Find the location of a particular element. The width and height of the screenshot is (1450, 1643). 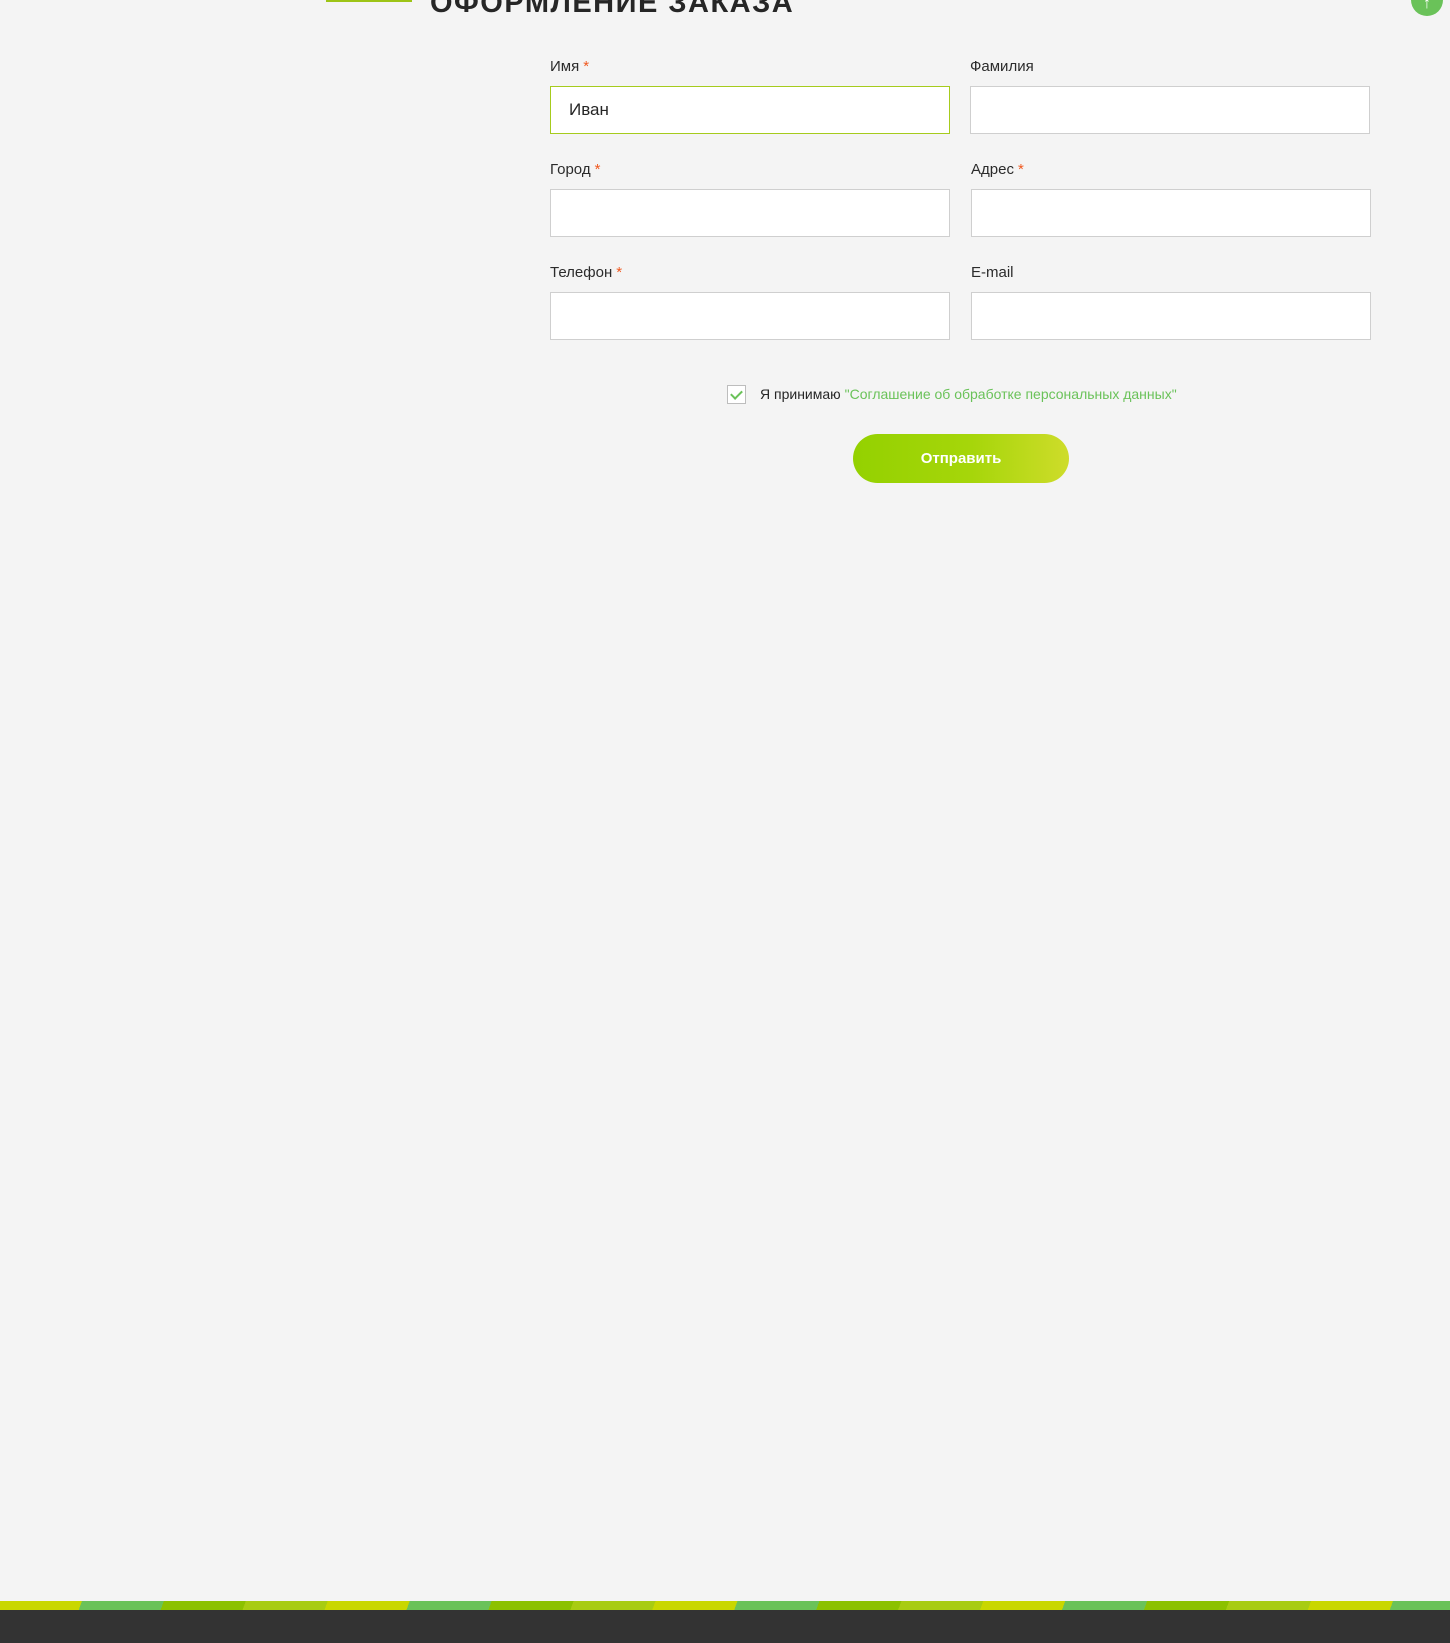

consent-checkbox is located at coordinates (736, 394).